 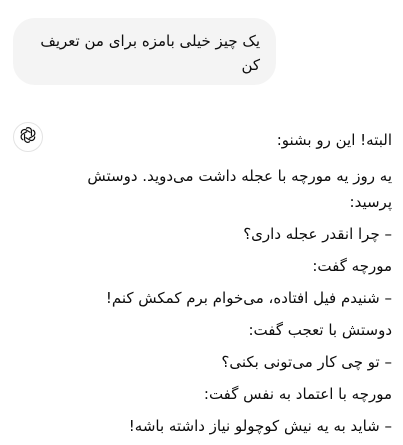 I want to click on assistant-line: – تو چی کار می‌تونی بکنی؟, so click(x=306, y=362).